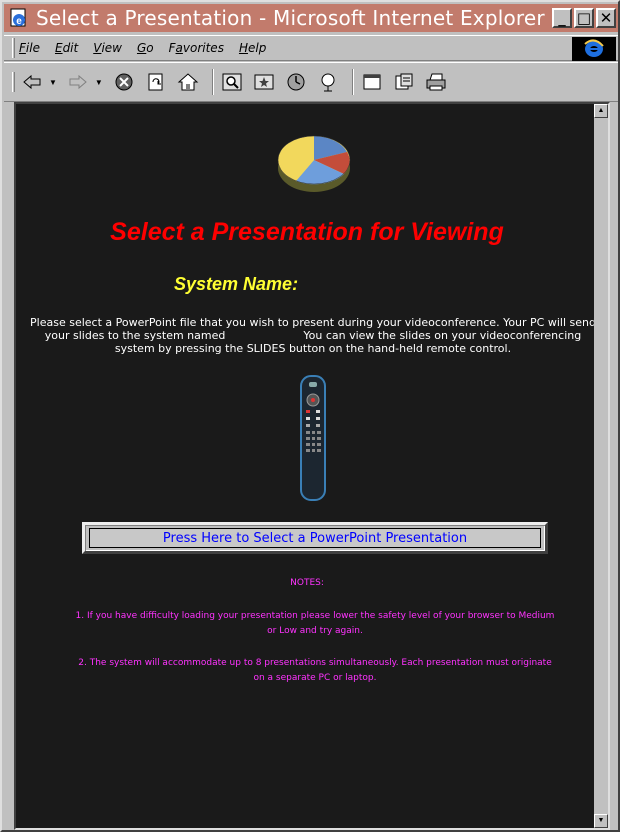  What do you see at coordinates (32, 82) in the screenshot?
I see `back-icon` at bounding box center [32, 82].